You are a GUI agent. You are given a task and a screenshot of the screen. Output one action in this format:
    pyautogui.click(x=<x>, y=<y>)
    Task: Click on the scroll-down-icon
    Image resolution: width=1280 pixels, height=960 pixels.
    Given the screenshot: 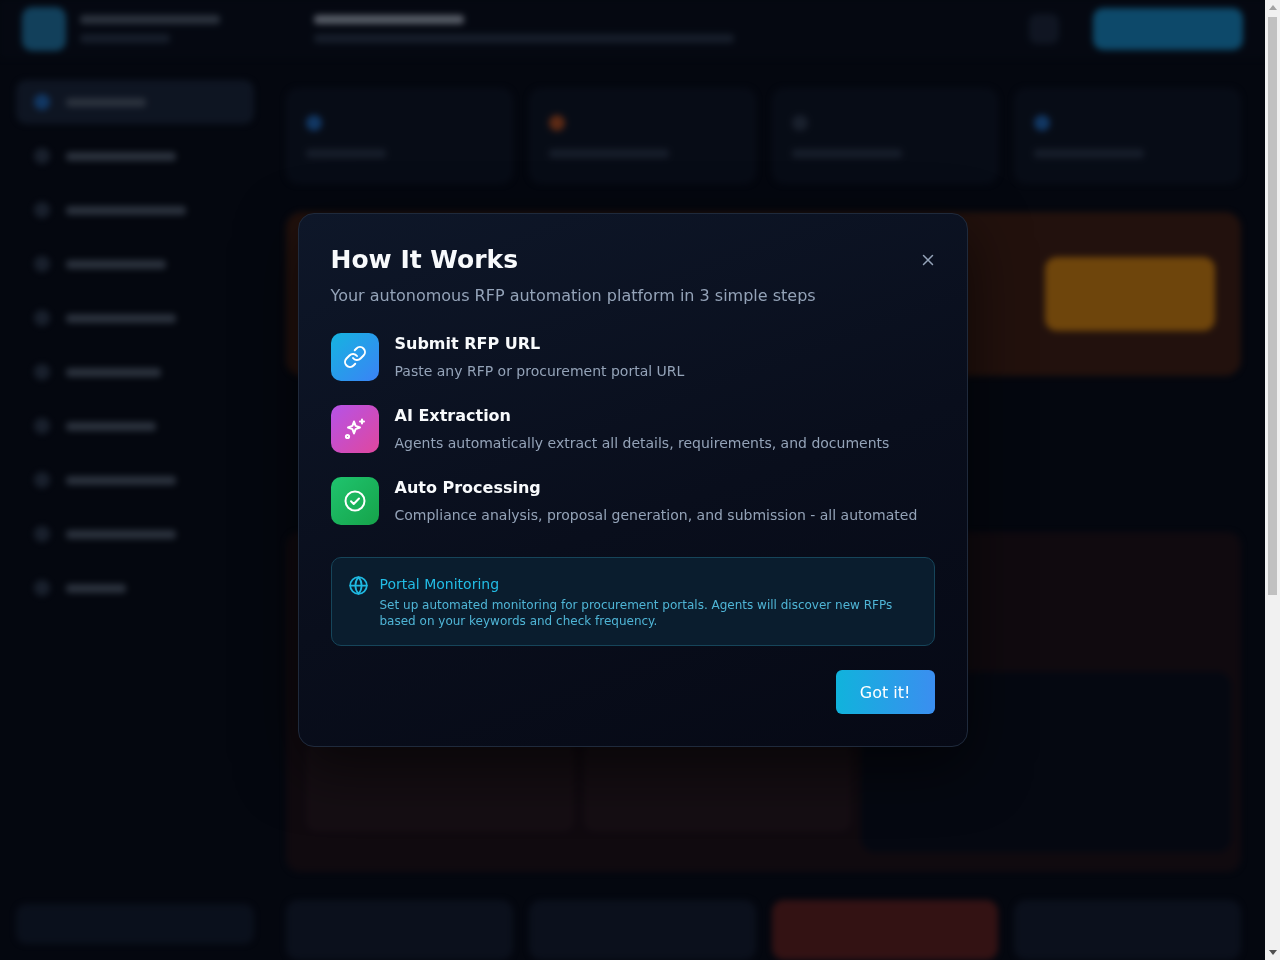 What is the action you would take?
    pyautogui.click(x=1272, y=952)
    